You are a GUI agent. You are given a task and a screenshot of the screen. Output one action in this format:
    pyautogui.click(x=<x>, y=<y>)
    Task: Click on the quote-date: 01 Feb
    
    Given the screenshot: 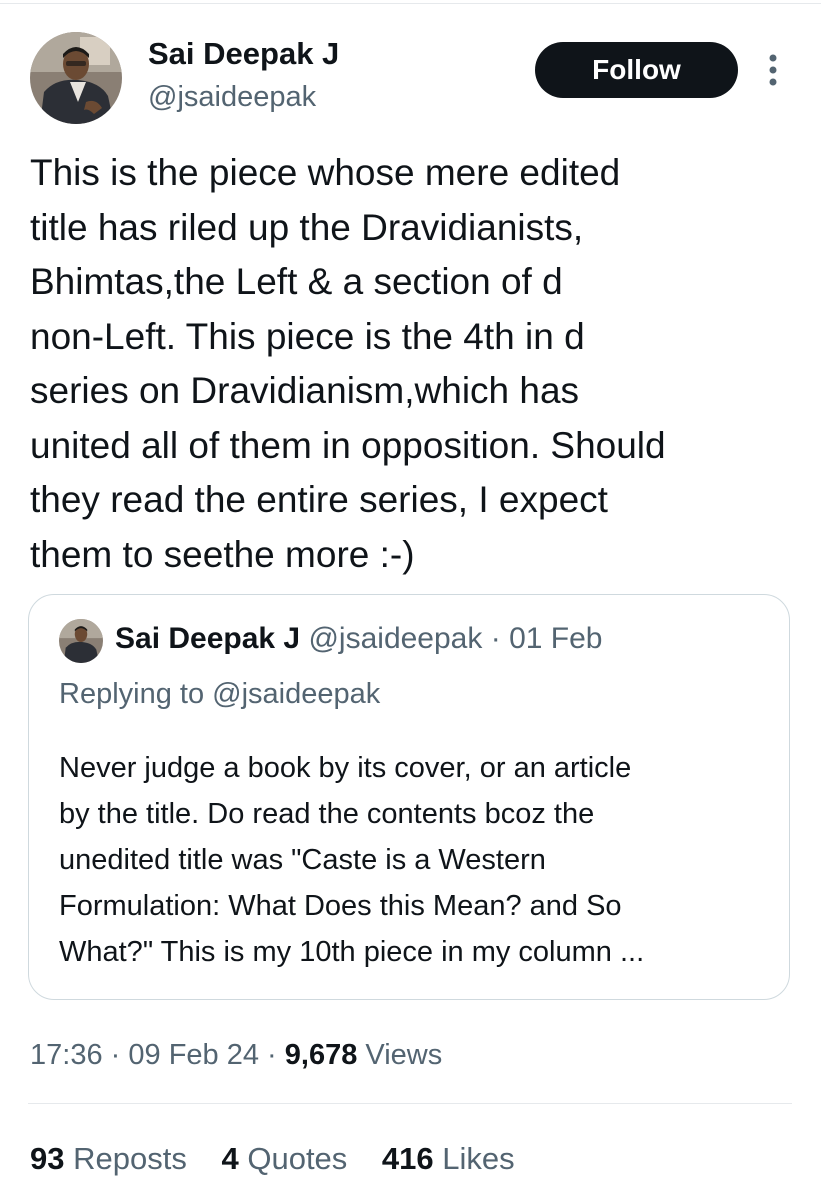 What is the action you would take?
    pyautogui.click(x=556, y=638)
    